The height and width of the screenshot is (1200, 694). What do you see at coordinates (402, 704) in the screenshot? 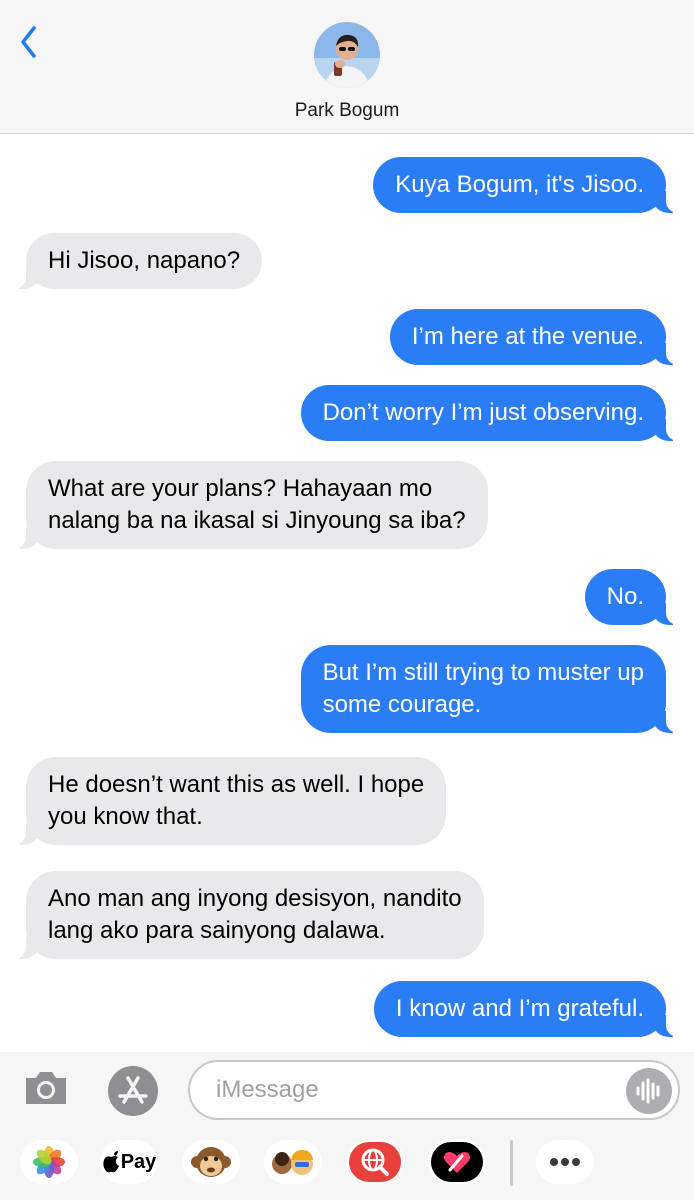
I see `message-text-line: some courage.` at bounding box center [402, 704].